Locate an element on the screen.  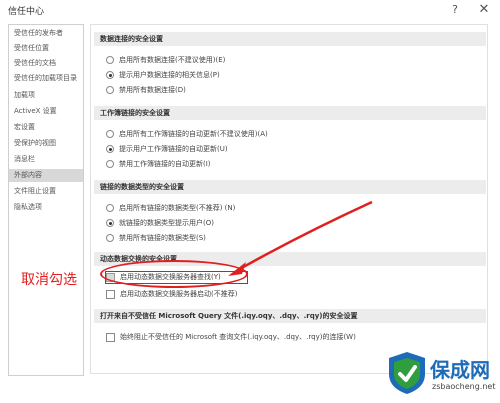
arrow-head is located at coordinates (237, 269).